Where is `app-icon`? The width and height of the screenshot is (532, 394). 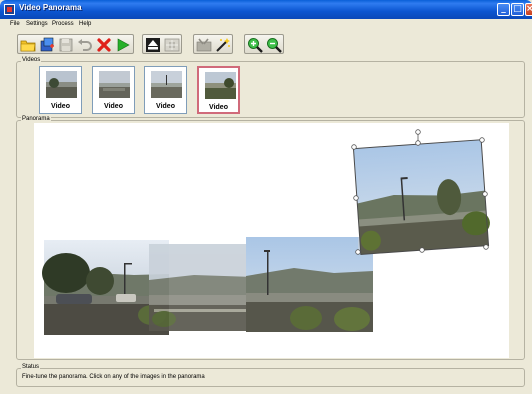
app-icon is located at coordinates (9, 9).